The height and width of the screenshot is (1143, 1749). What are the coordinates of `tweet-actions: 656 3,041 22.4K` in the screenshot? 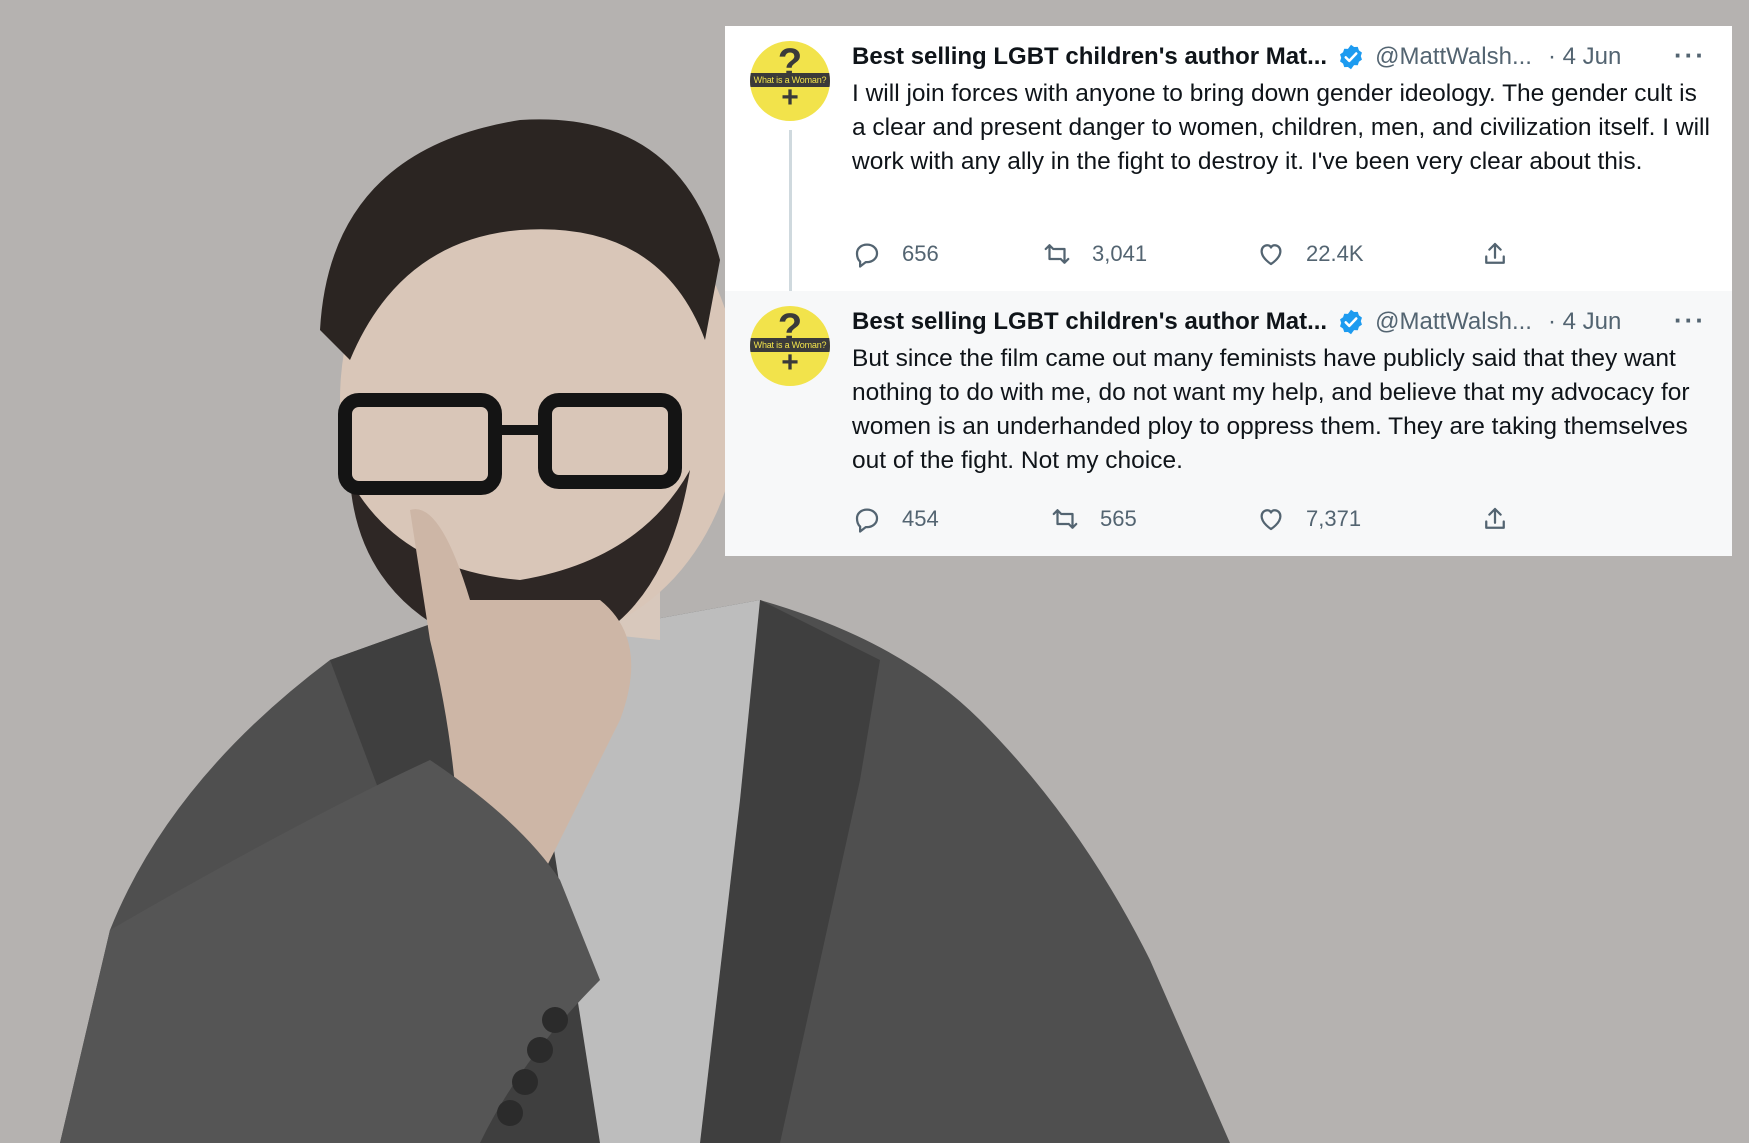 It's located at (1282, 254).